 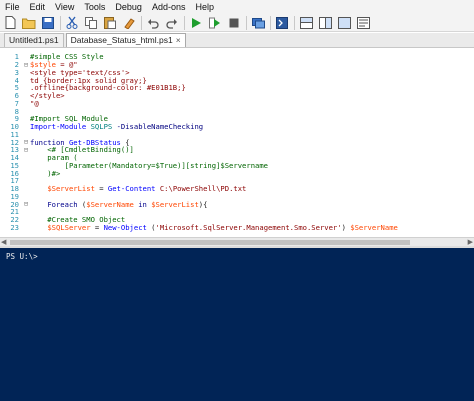 I want to click on line-number: 23, so click(x=14, y=227).